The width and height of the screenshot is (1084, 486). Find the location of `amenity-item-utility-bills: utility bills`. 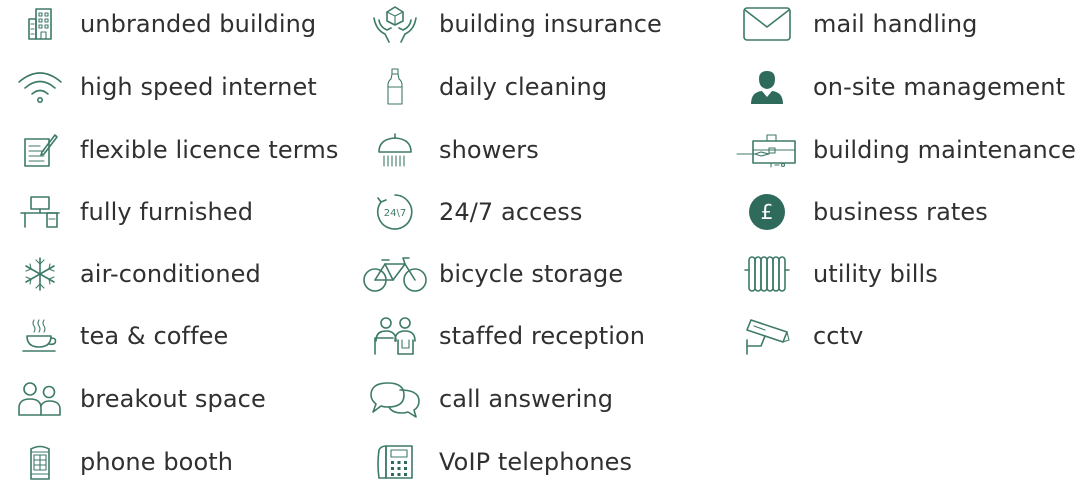

amenity-item-utility-bills: utility bills is located at coordinates (836, 274).